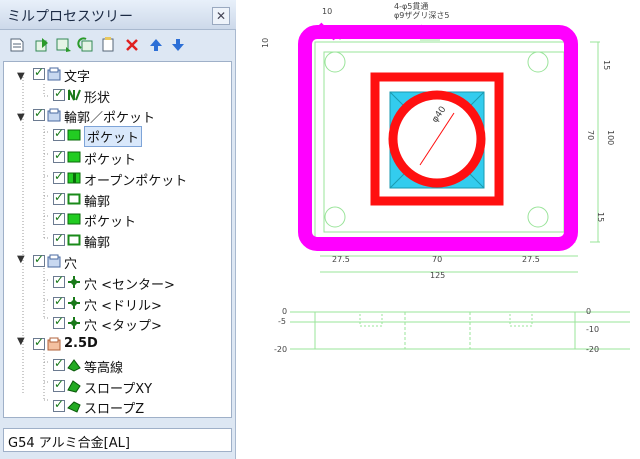 This screenshot has height=459, width=640. What do you see at coordinates (452, 330) in the screenshot?
I see `side-view: 0 -5 -20 0 -10 -20` at bounding box center [452, 330].